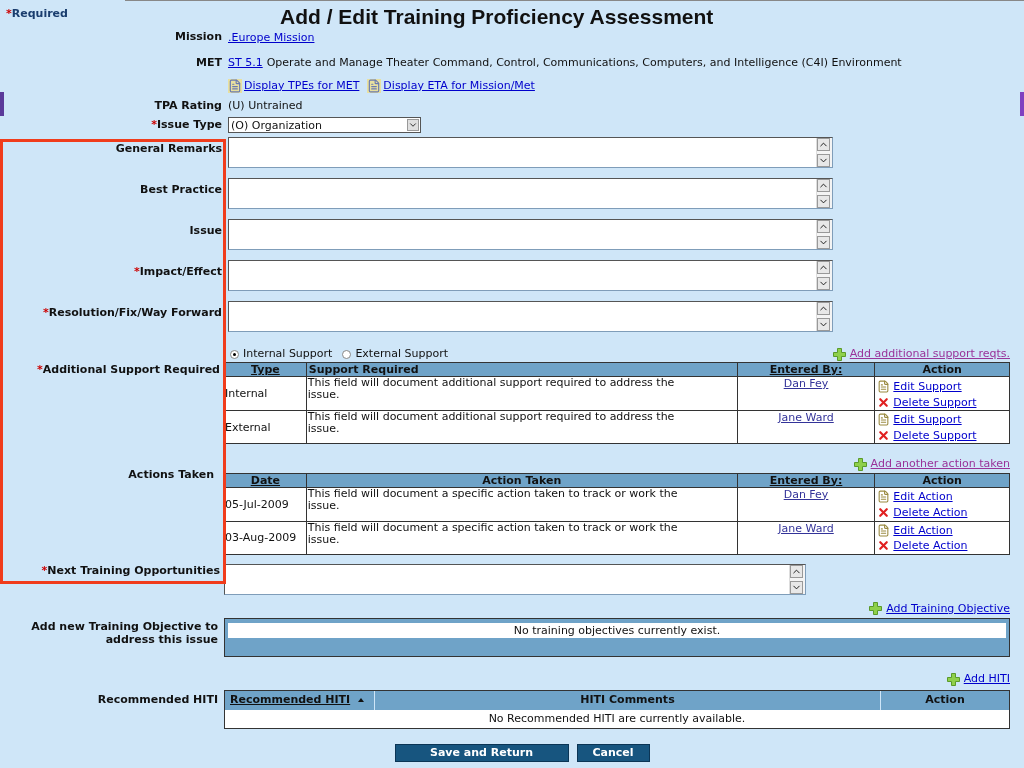 This screenshot has width=1024, height=768. I want to click on add-link: Add Training Objective, so click(948, 608).